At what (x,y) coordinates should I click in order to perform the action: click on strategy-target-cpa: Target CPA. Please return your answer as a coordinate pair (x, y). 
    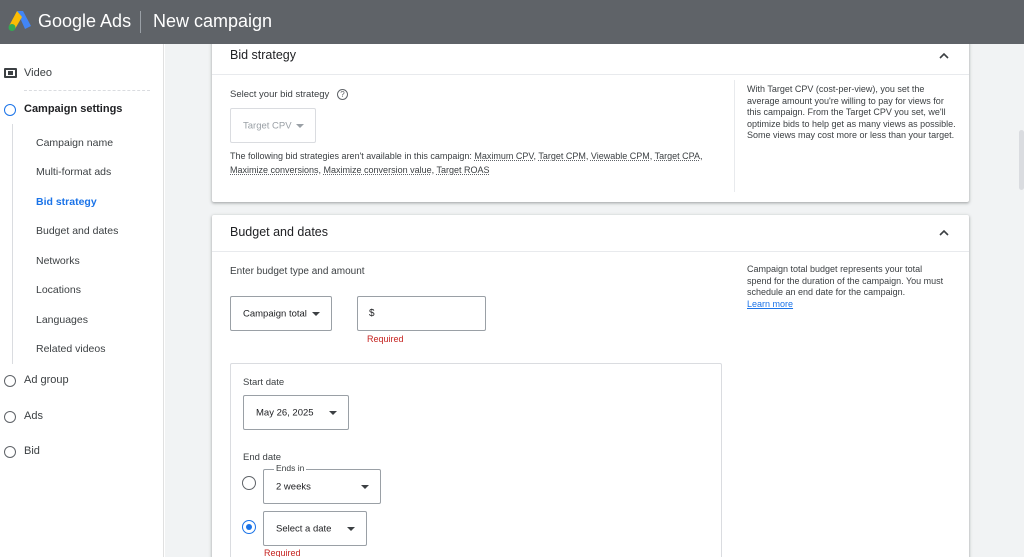
    Looking at the image, I should click on (677, 156).